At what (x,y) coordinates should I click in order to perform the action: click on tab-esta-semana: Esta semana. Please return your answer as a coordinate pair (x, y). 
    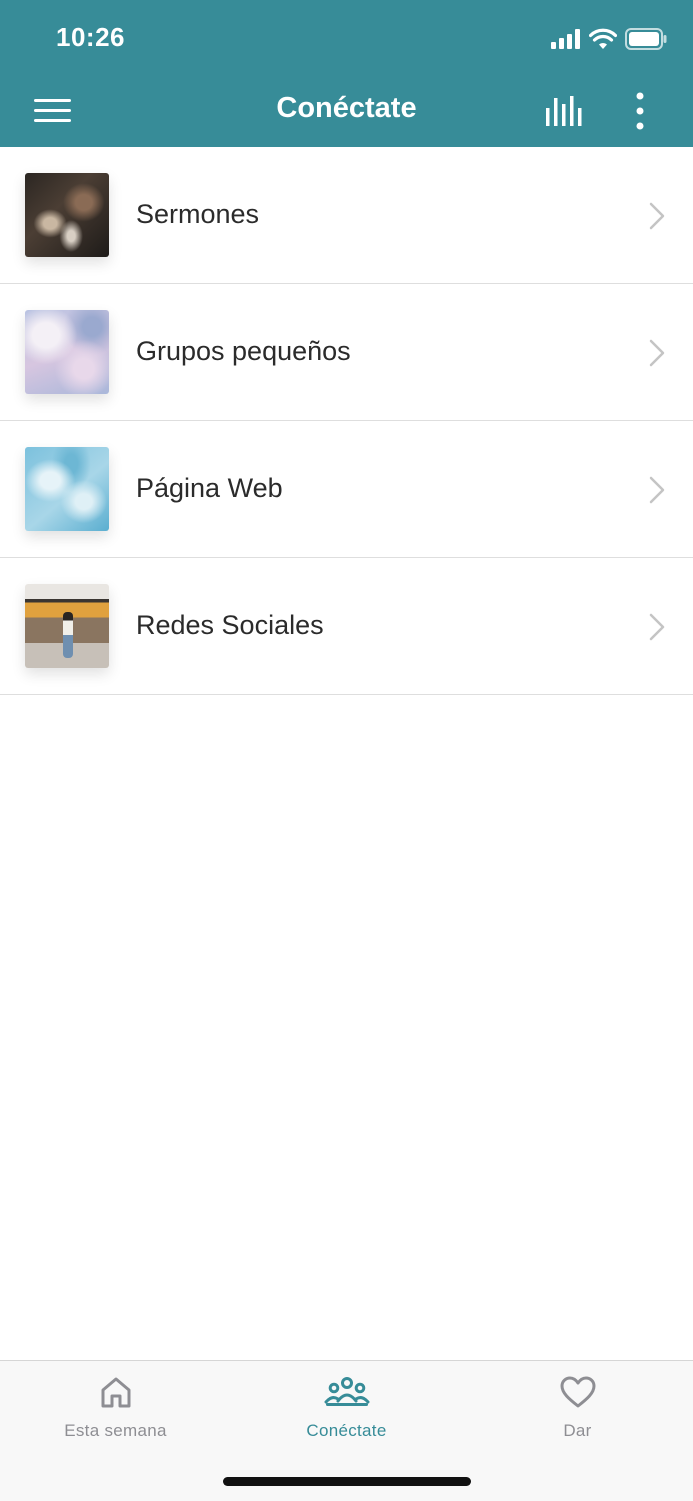
    Looking at the image, I should click on (115, 1411).